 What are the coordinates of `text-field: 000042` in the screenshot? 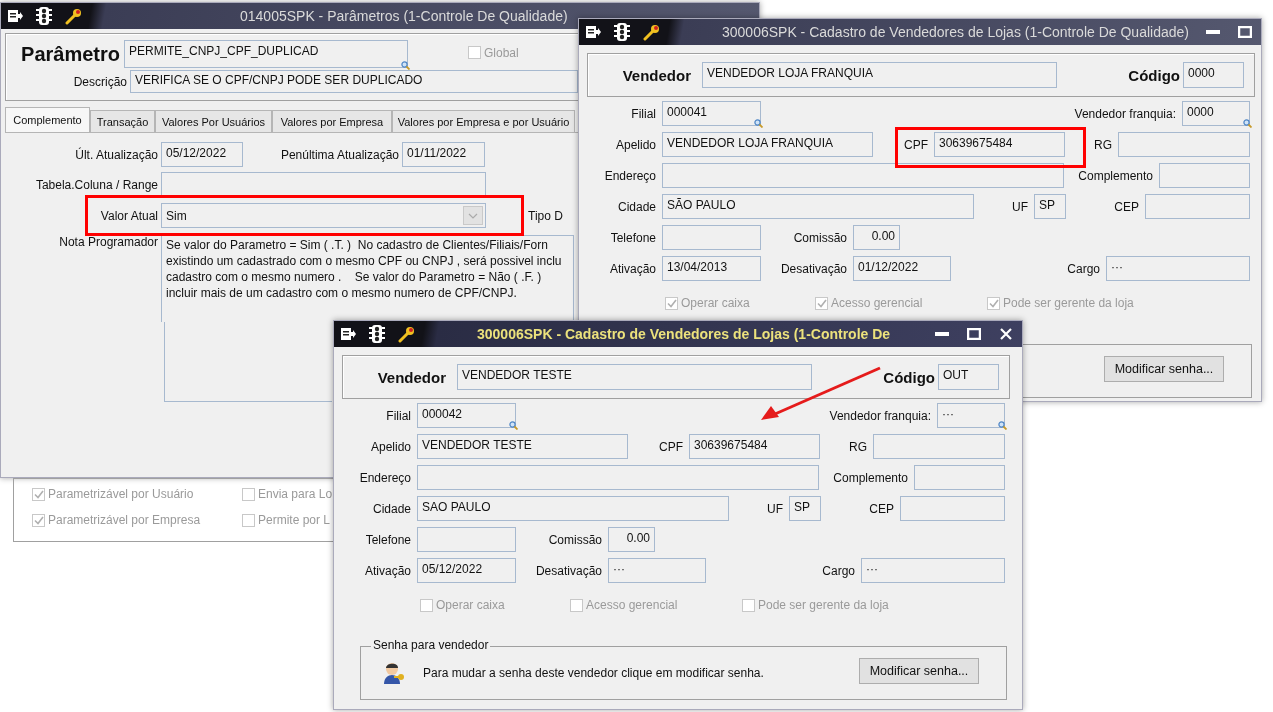 It's located at (466, 415).